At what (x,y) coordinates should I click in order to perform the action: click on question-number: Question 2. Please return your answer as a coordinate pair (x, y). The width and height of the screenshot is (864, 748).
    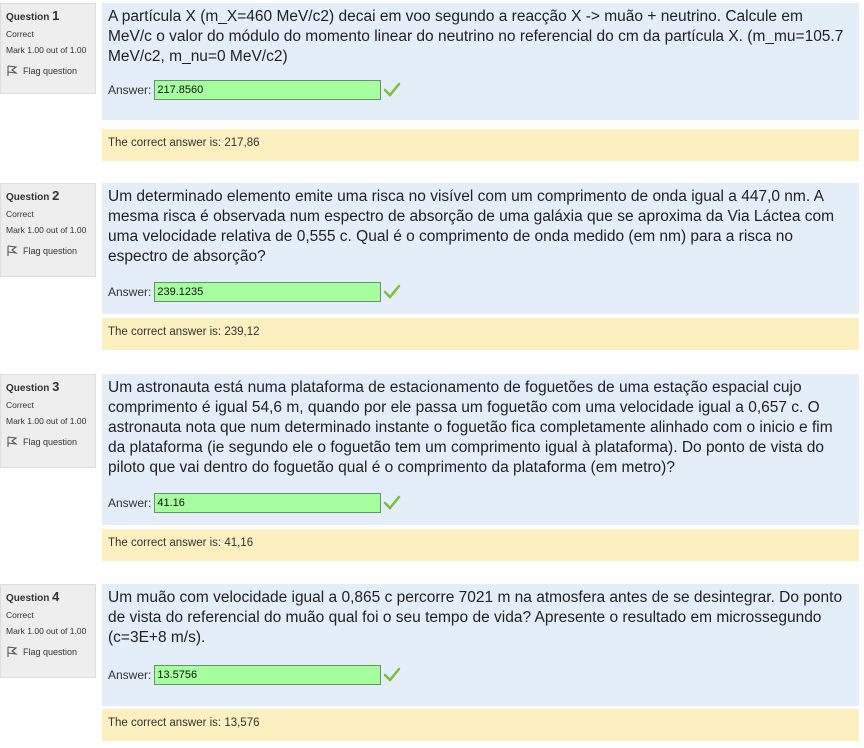
    Looking at the image, I should click on (33, 196).